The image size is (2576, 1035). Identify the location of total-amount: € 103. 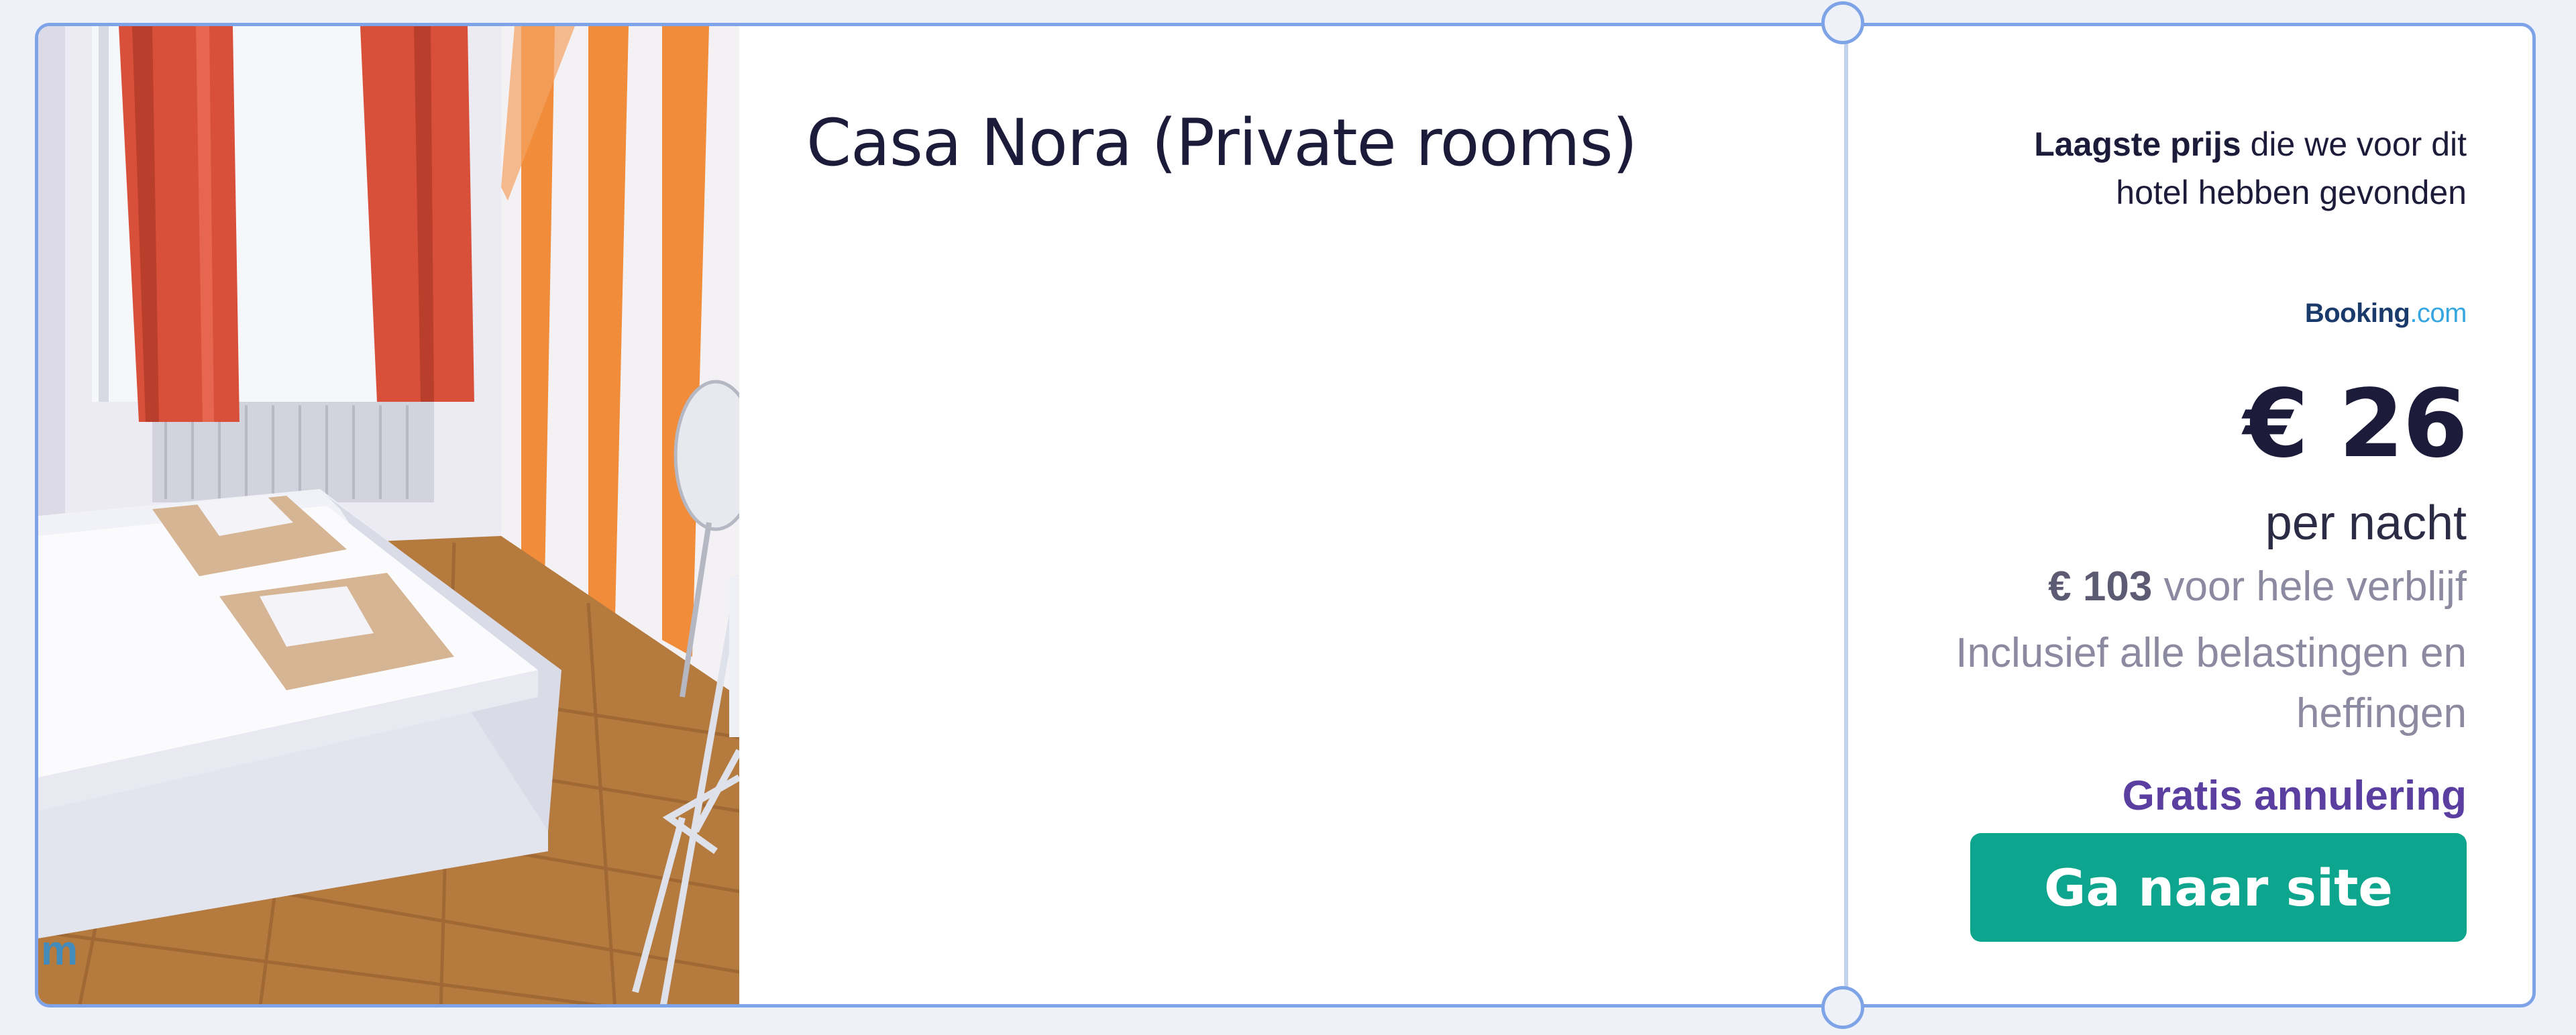
(2100, 586).